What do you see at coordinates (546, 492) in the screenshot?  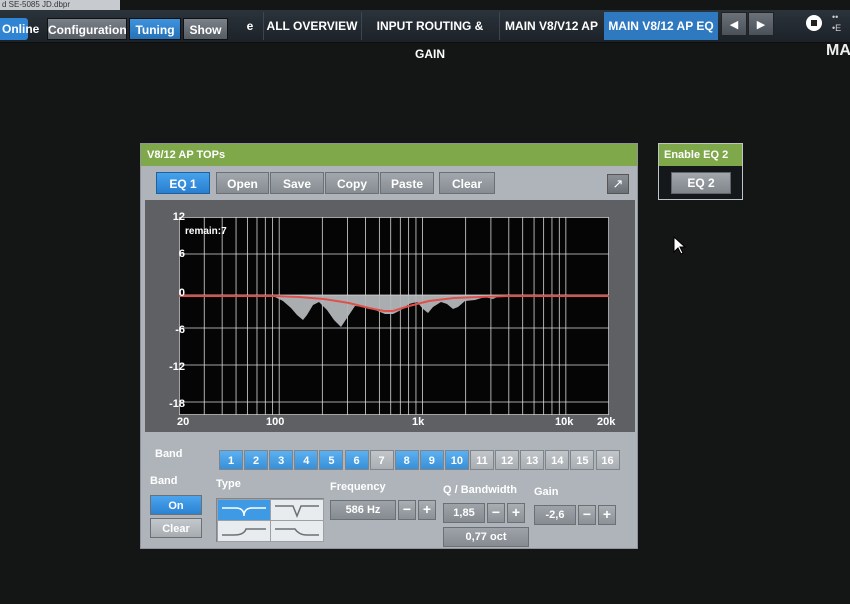 I see `gain-label: Gain` at bounding box center [546, 492].